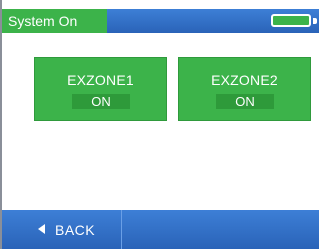 The image size is (325, 249). I want to click on zone-button-exzone1: EXZONE1 ON, so click(100, 89).